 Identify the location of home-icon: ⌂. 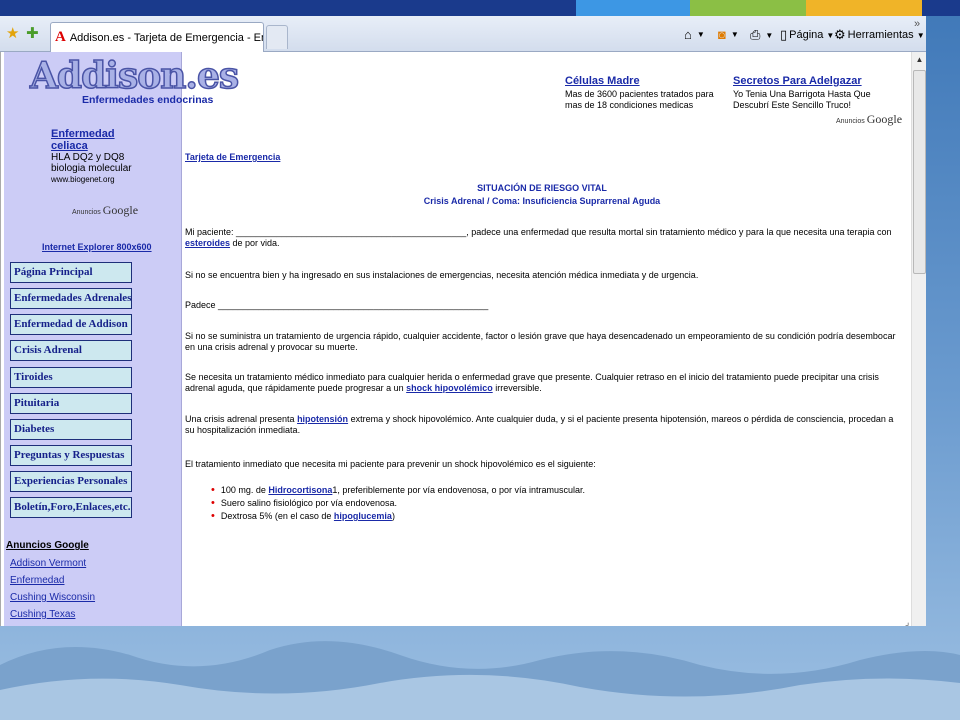
(688, 34).